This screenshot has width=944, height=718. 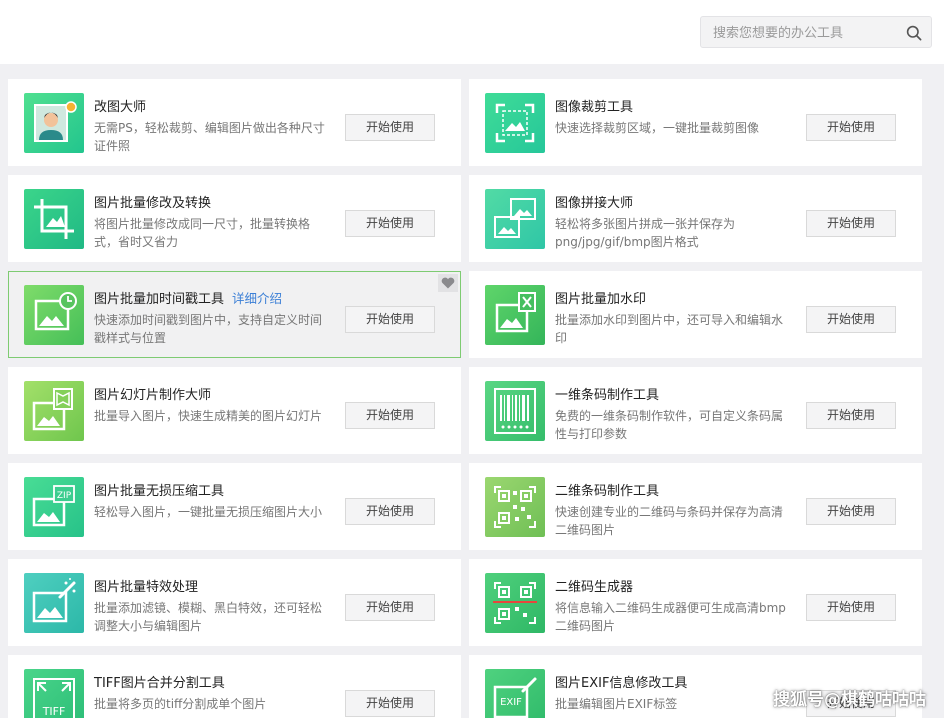 What do you see at coordinates (515, 219) in the screenshot?
I see `image-stack-icon` at bounding box center [515, 219].